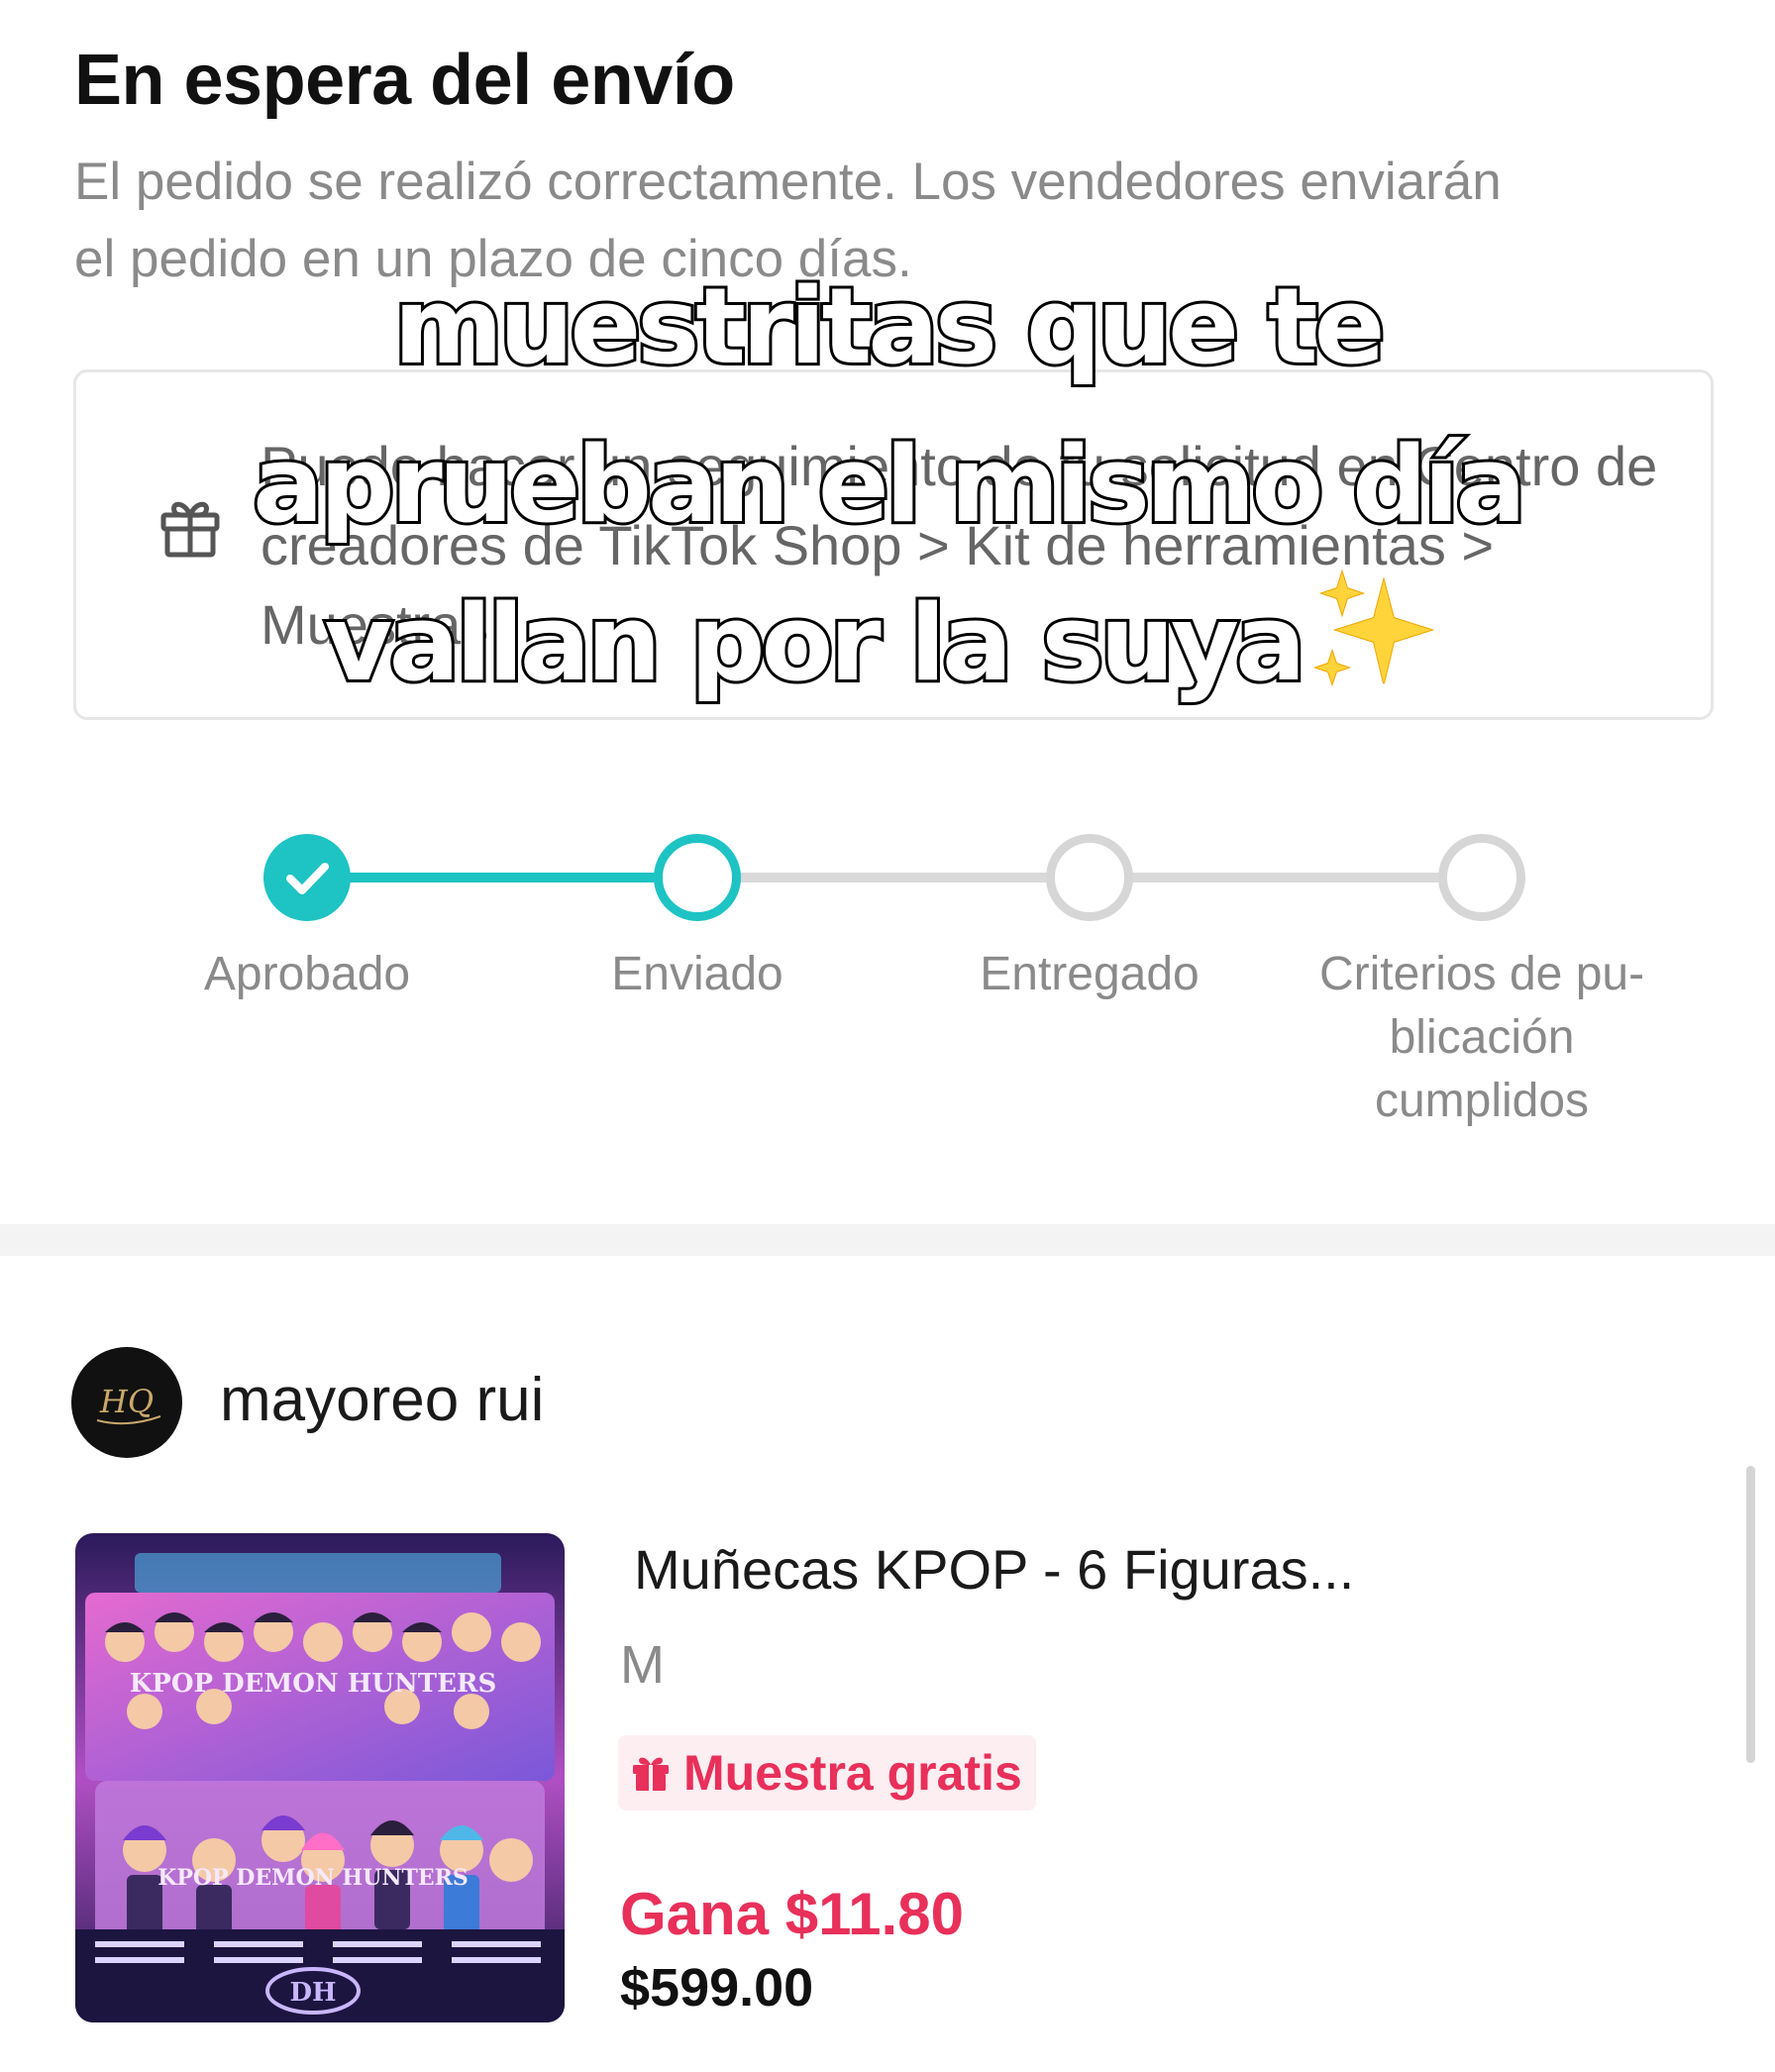  Describe the element at coordinates (697, 878) in the screenshot. I see `step-shipped-dot` at that location.